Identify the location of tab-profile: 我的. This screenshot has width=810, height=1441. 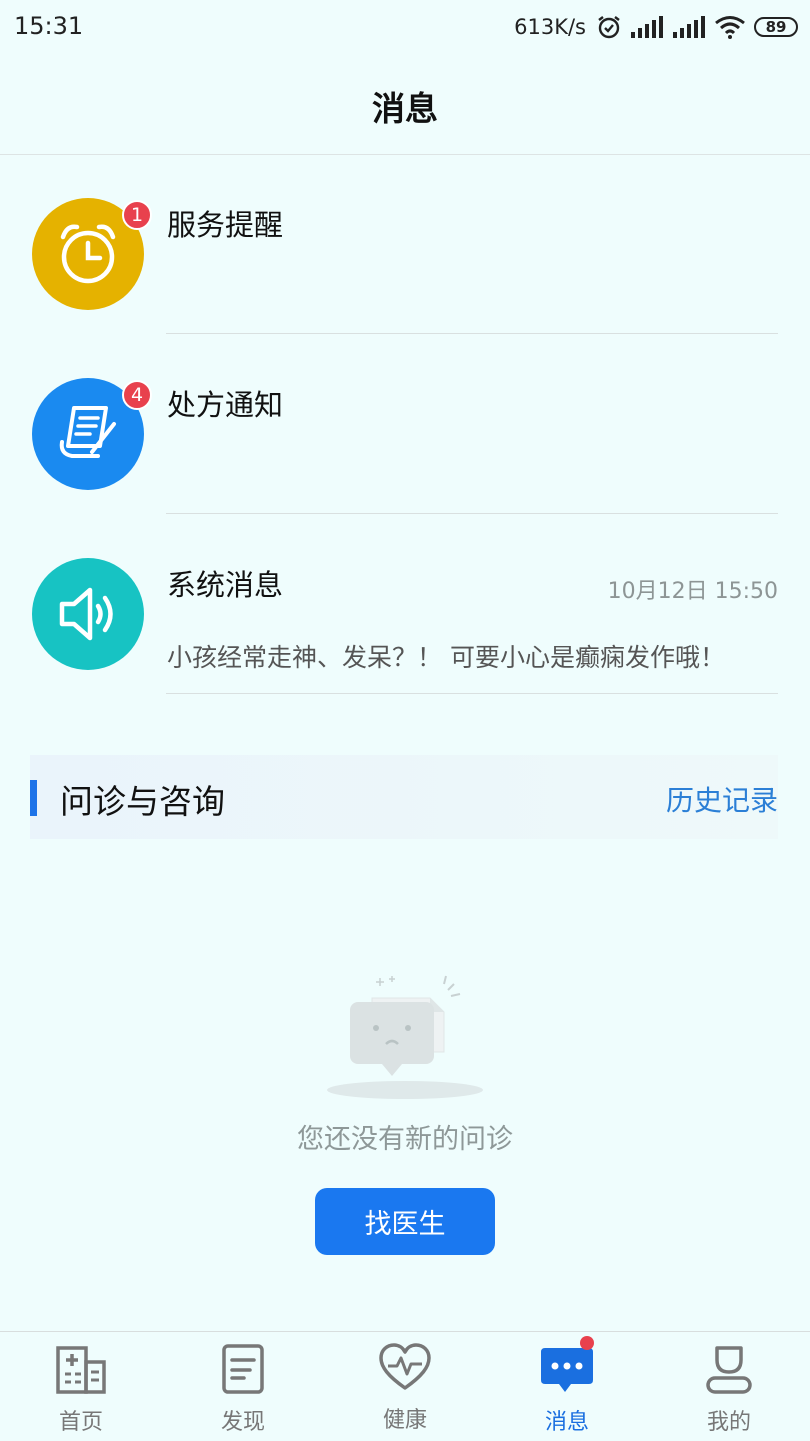
(729, 1386).